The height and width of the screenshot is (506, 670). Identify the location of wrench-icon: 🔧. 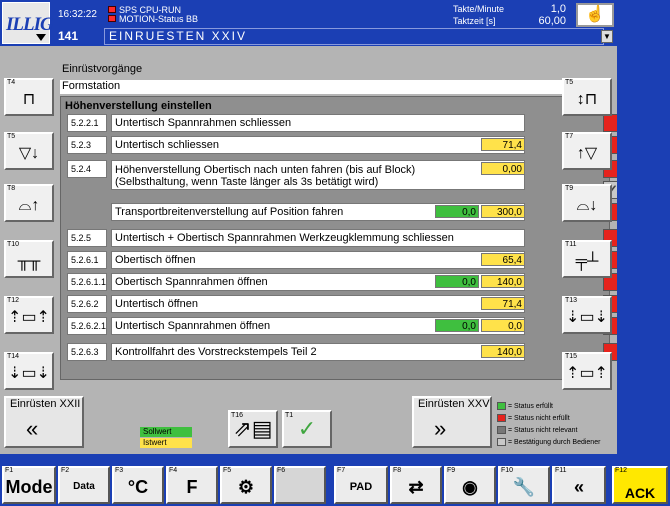
(524, 487).